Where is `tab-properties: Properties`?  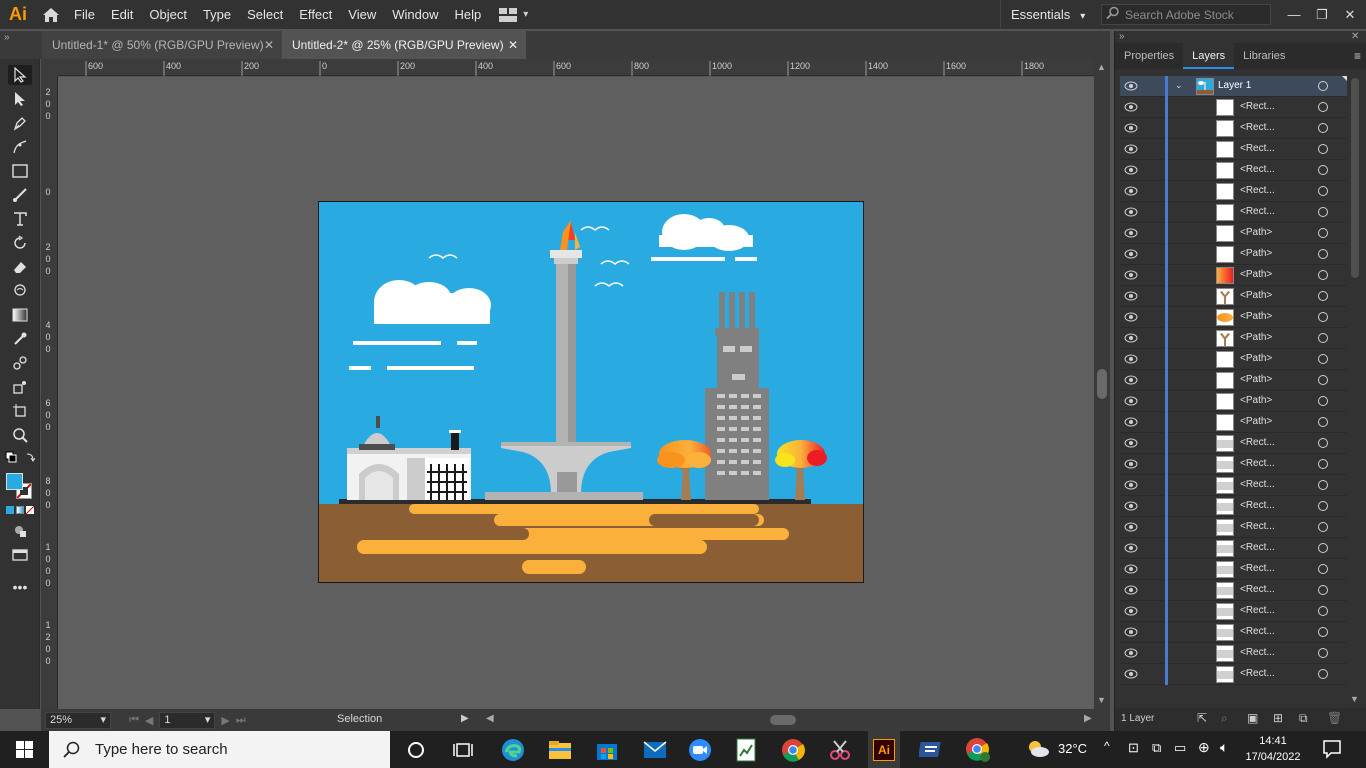
tab-properties: Properties is located at coordinates (1149, 56).